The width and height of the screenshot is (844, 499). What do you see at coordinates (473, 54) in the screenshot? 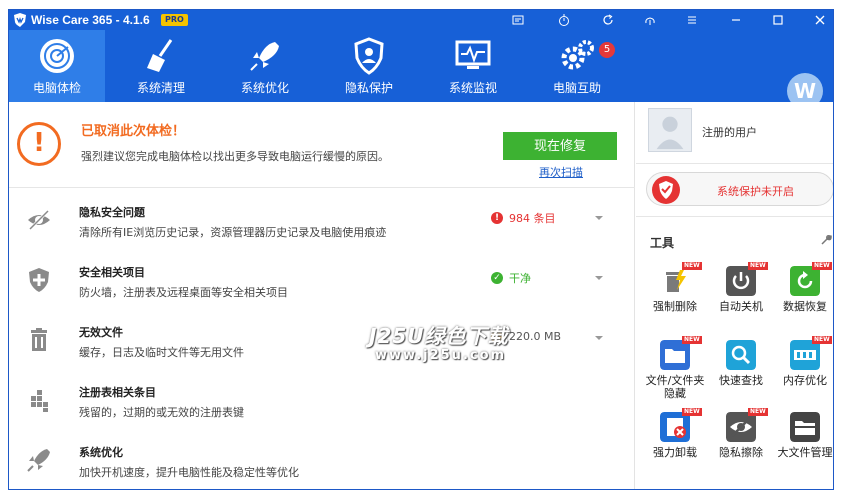
I see `monitor-icon` at bounding box center [473, 54].